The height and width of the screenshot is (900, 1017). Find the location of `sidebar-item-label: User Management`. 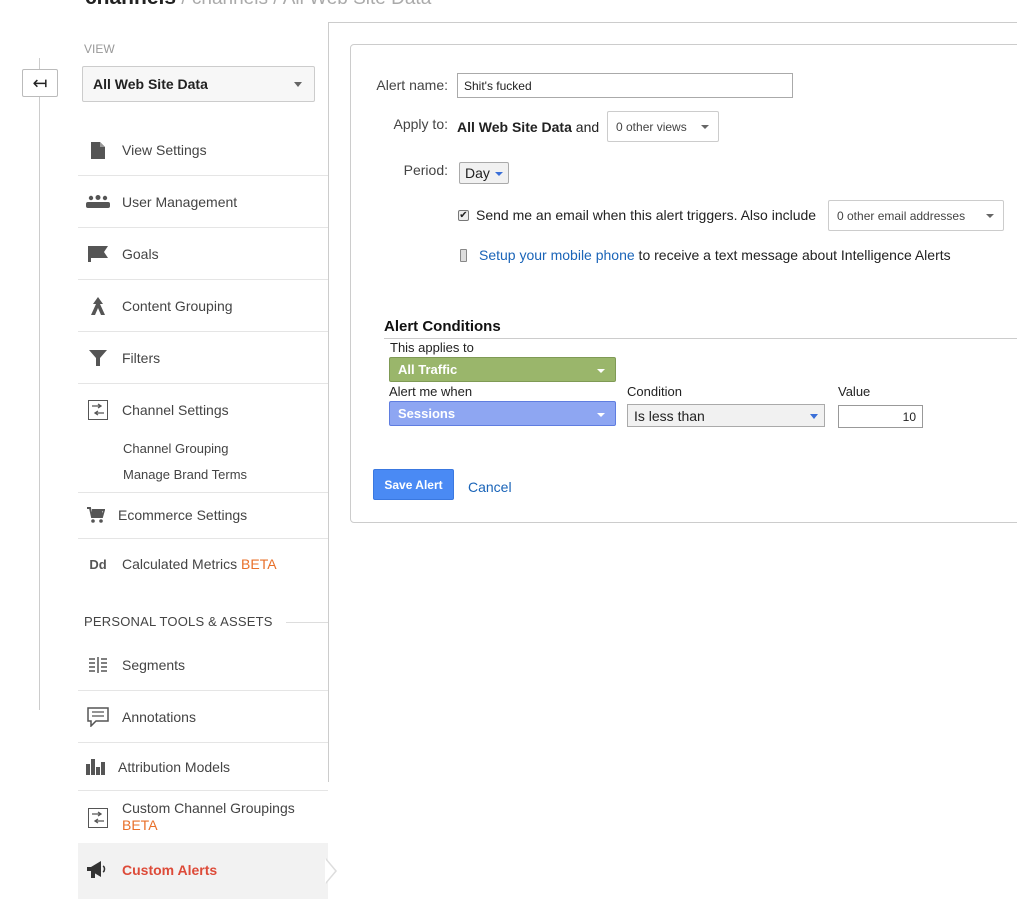

sidebar-item-label: User Management is located at coordinates (180, 202).